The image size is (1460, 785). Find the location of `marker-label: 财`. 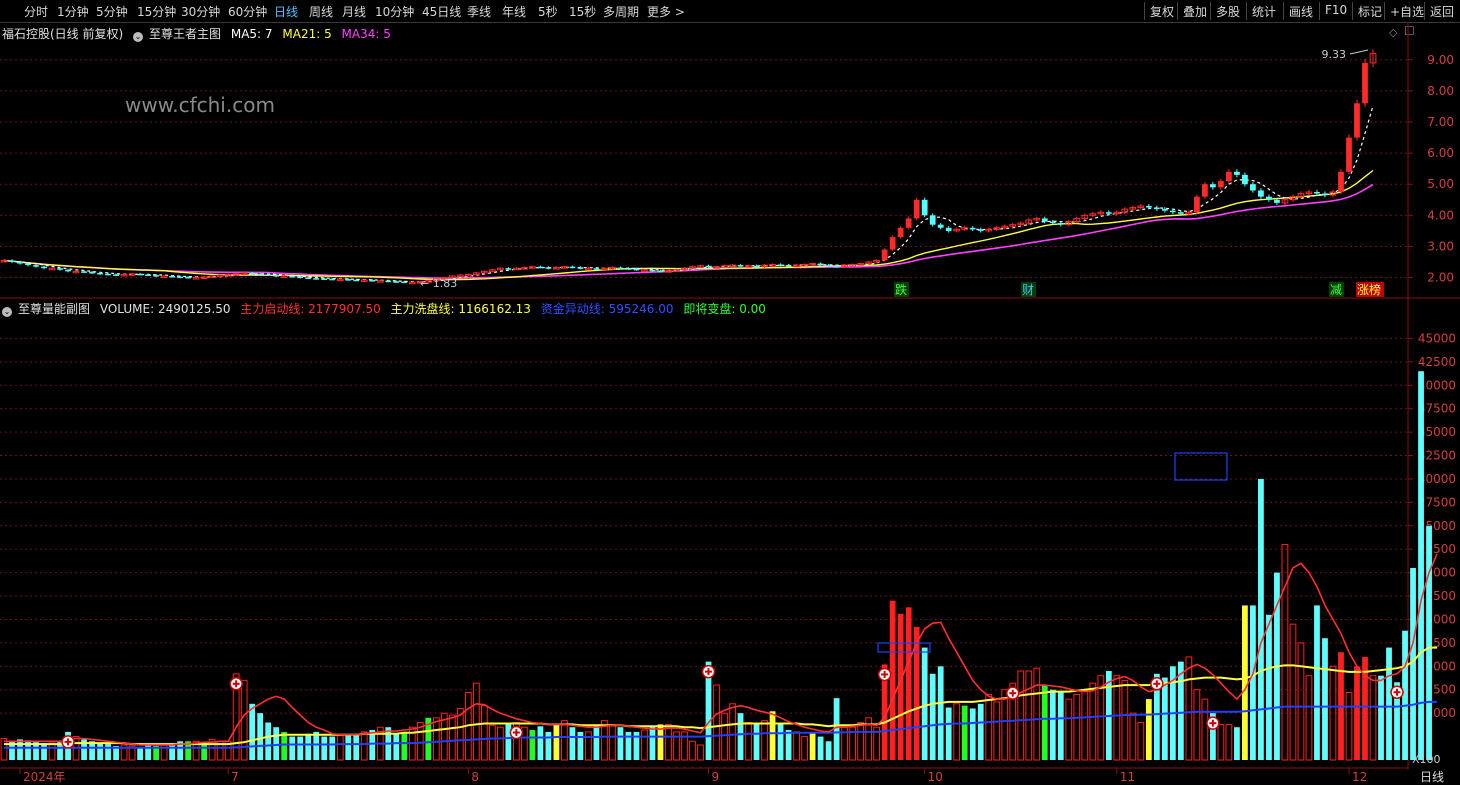

marker-label: 财 is located at coordinates (1028, 290).